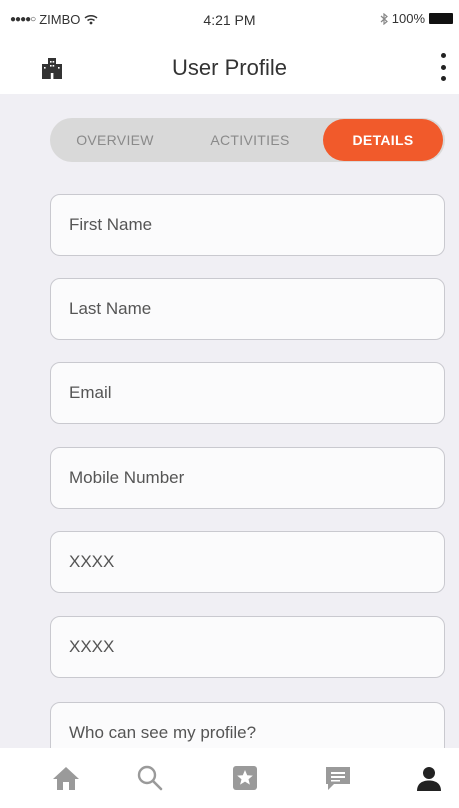 The height and width of the screenshot is (808, 459). I want to click on page-title: User Profile, so click(229, 67).